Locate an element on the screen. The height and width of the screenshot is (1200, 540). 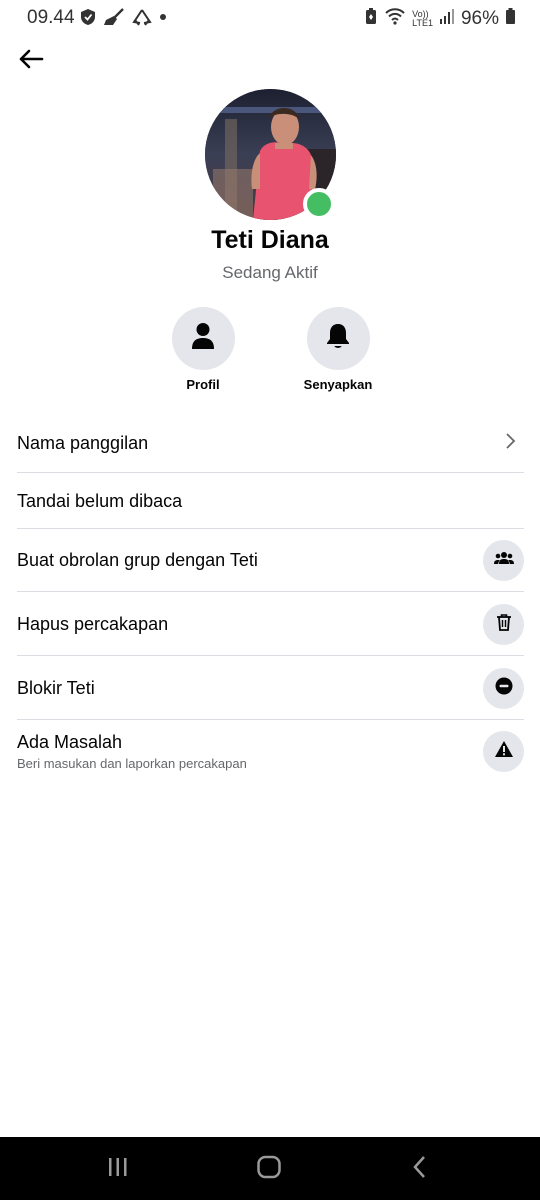
online-status-dot is located at coordinates (319, 204).